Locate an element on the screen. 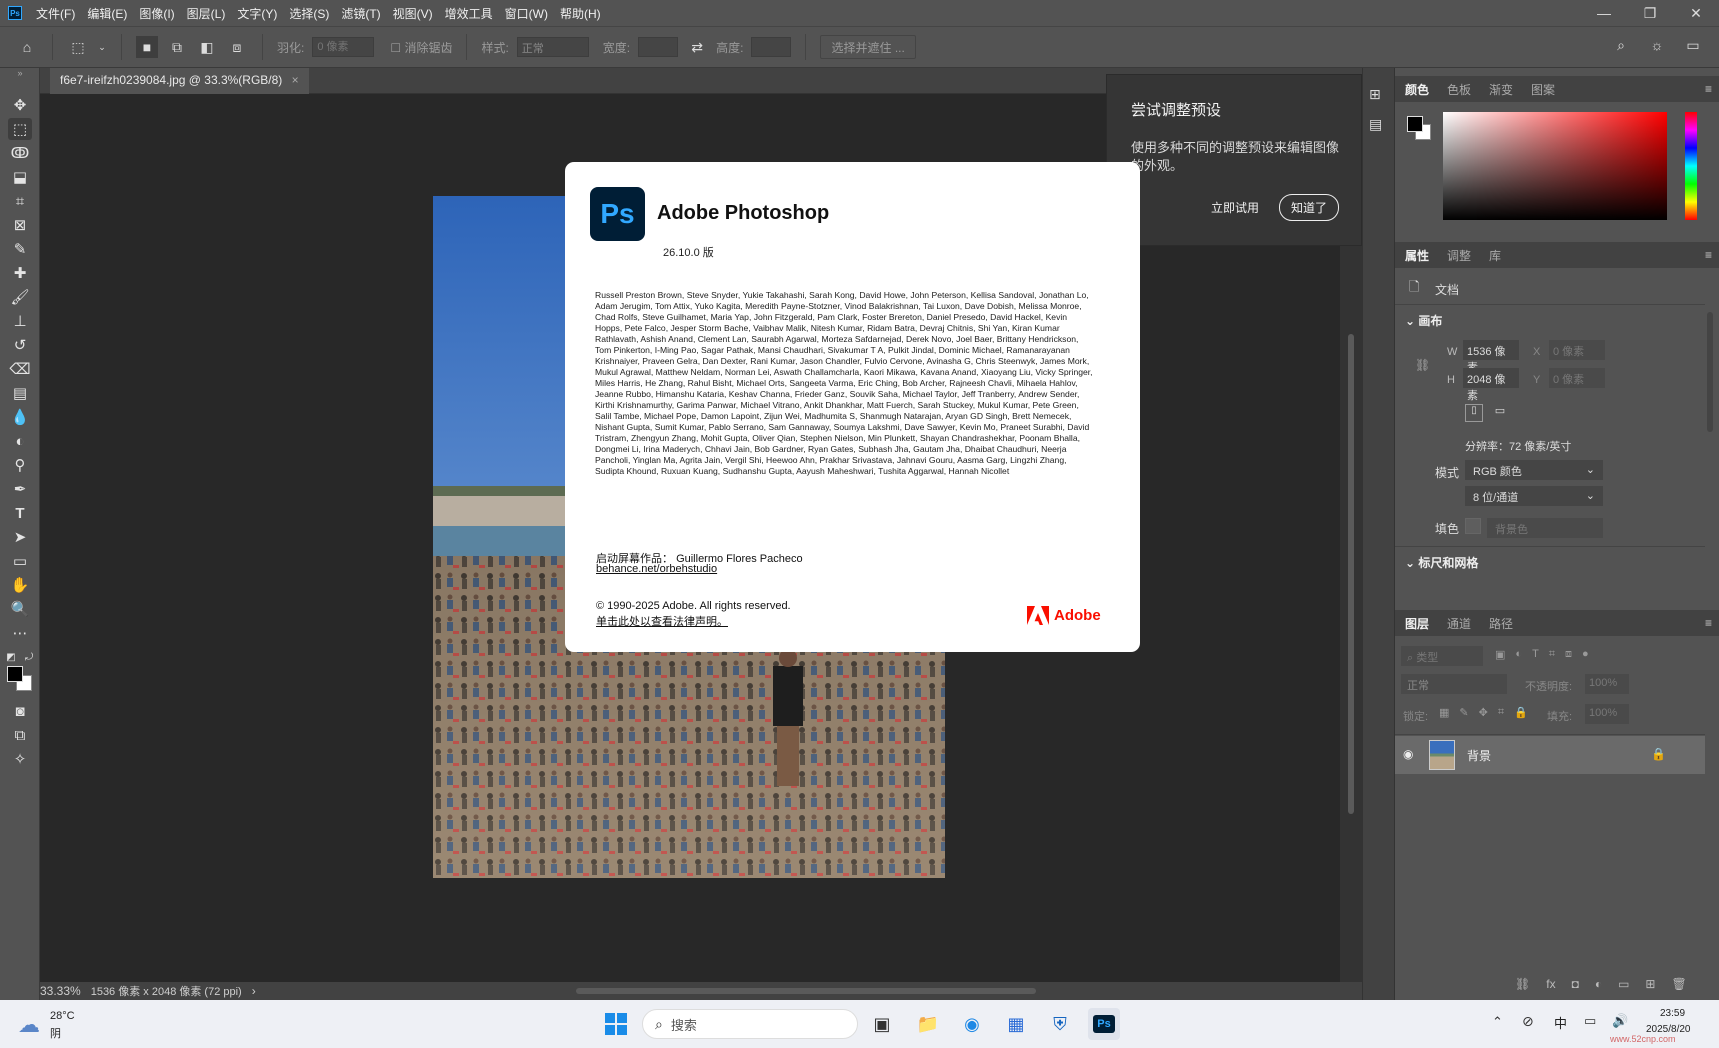 This screenshot has width=1719, height=1048. height-input is located at coordinates (771, 47).